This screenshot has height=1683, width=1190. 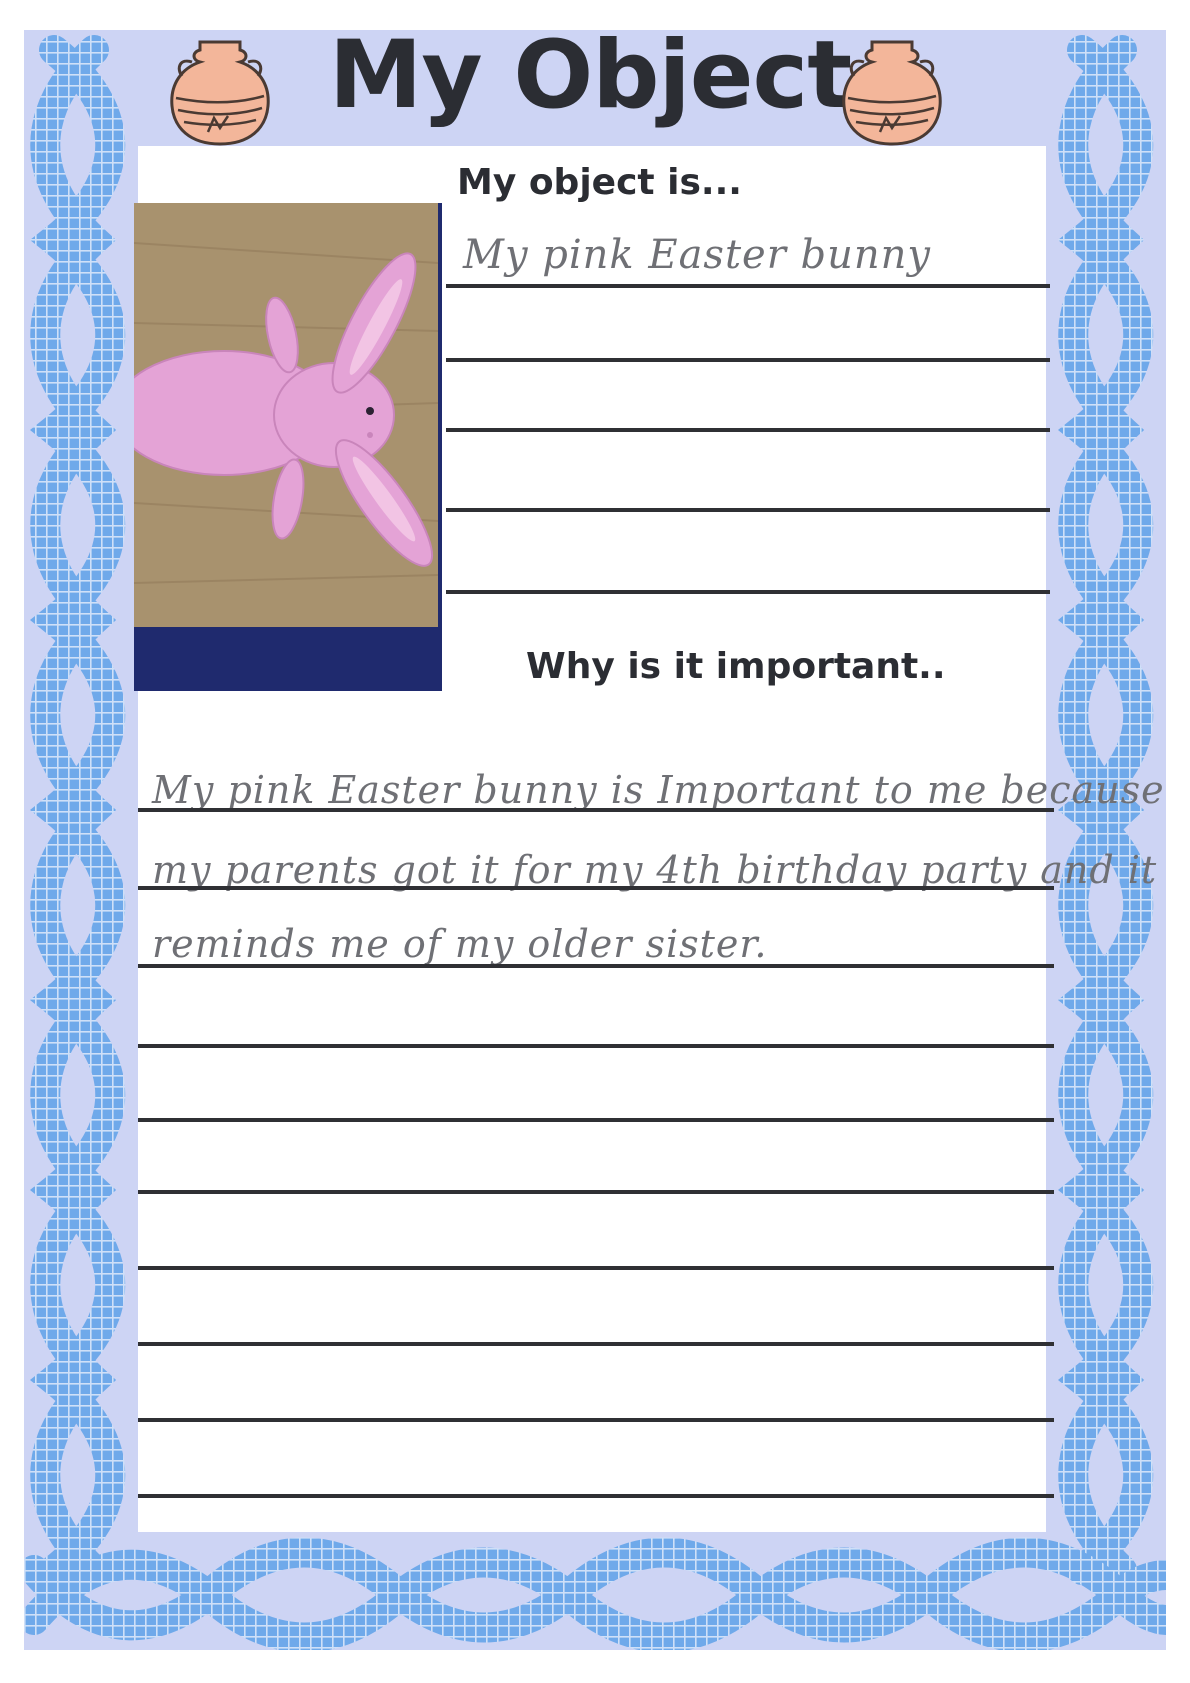 What do you see at coordinates (697, 255) in the screenshot?
I see `object-answer: My pink Easter bunny` at bounding box center [697, 255].